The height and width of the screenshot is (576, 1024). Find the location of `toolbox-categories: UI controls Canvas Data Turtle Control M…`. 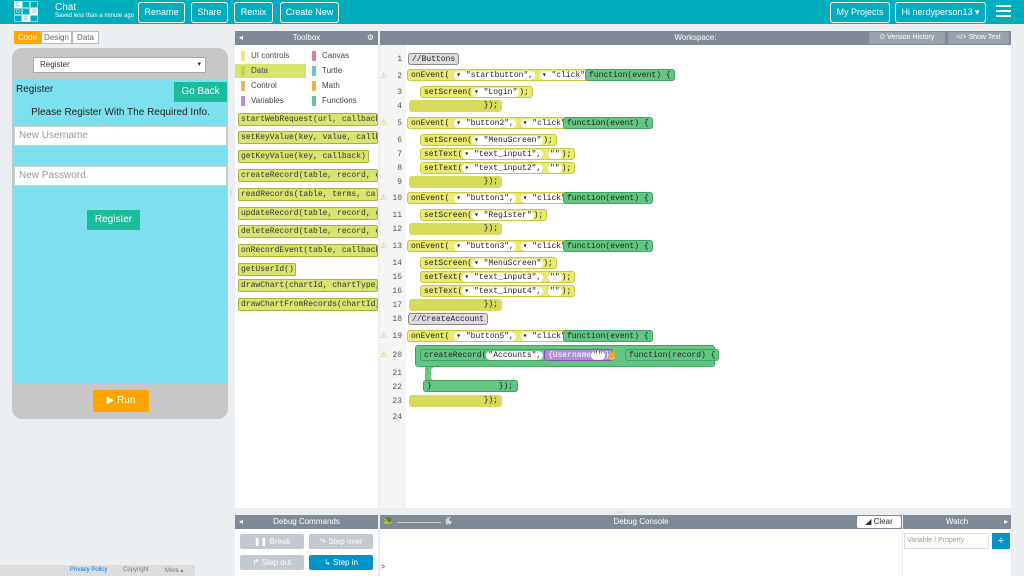

toolbox-categories: UI controls Canvas Data Turtle Control M… is located at coordinates (306, 78).